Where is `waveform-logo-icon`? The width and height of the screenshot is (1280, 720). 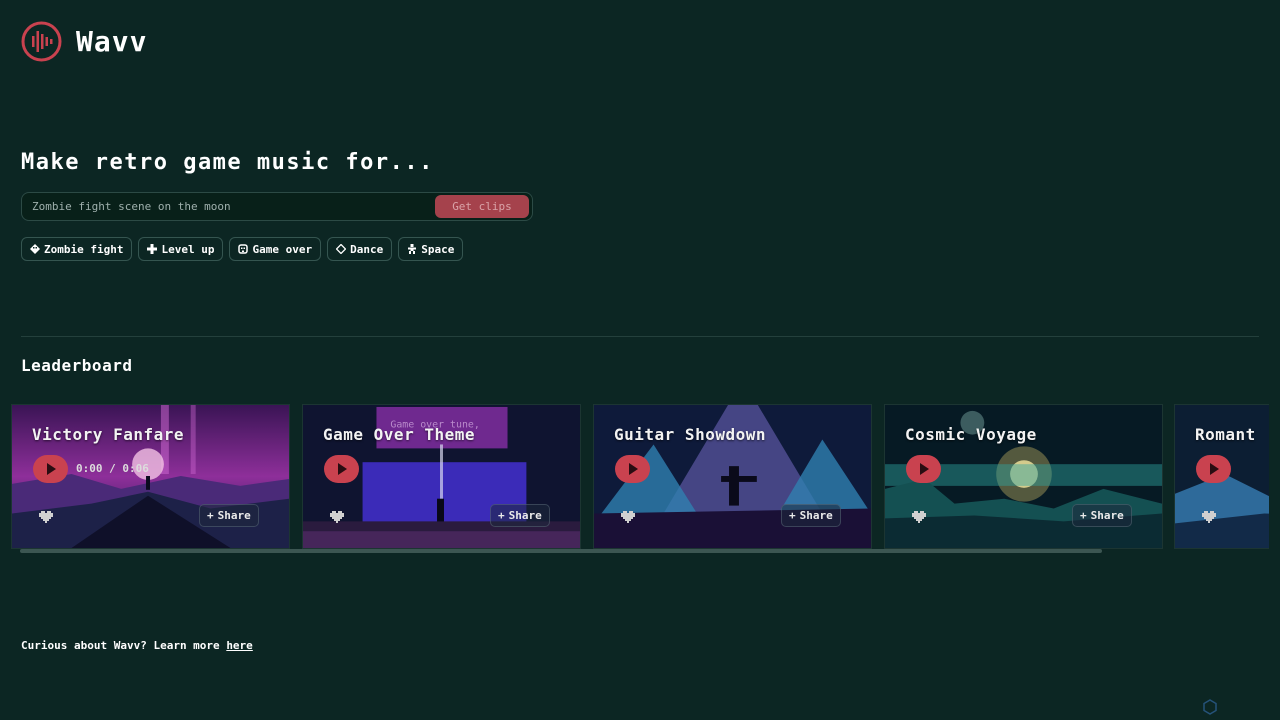
waveform-logo-icon is located at coordinates (41, 41).